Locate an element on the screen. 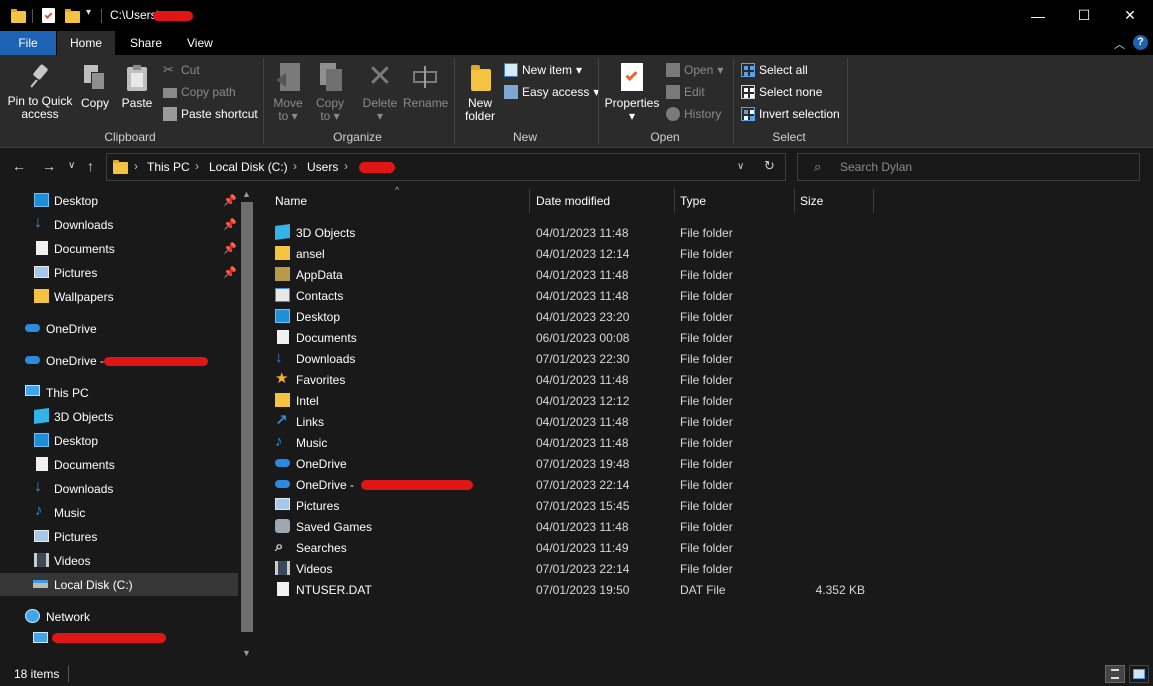 The image size is (1153, 686). forward-arrow-icon: → is located at coordinates (49, 166).